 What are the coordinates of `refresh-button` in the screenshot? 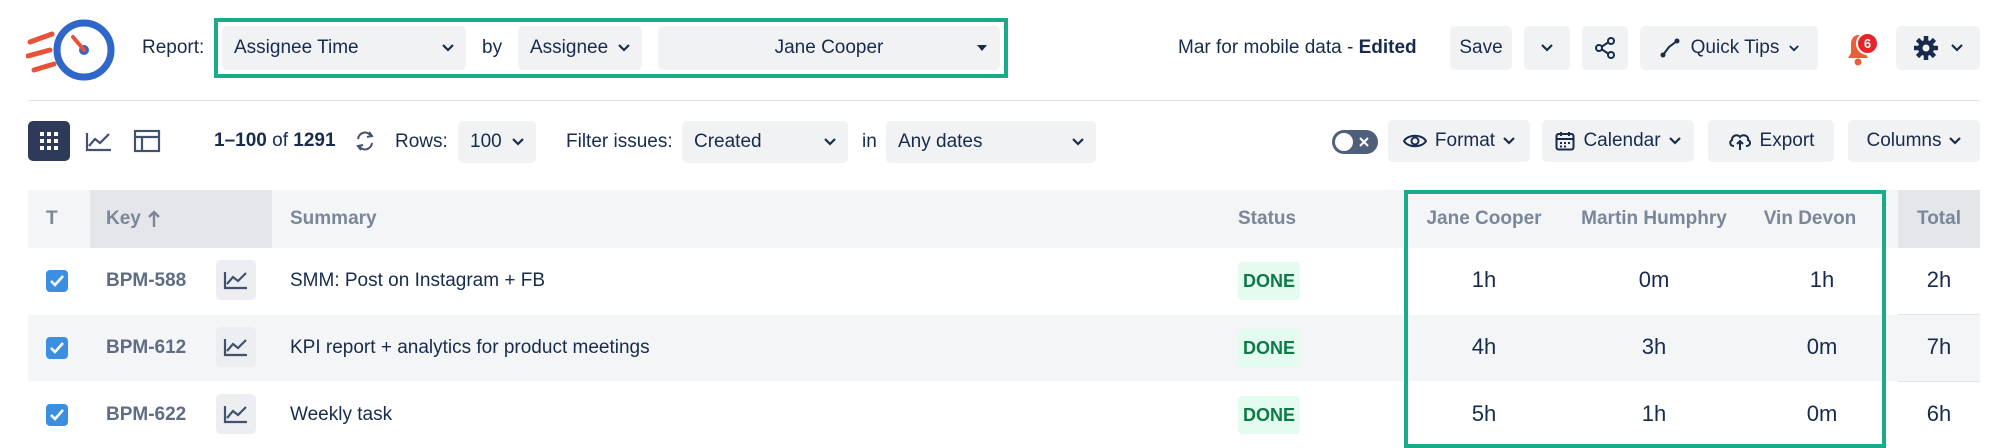 It's located at (365, 141).